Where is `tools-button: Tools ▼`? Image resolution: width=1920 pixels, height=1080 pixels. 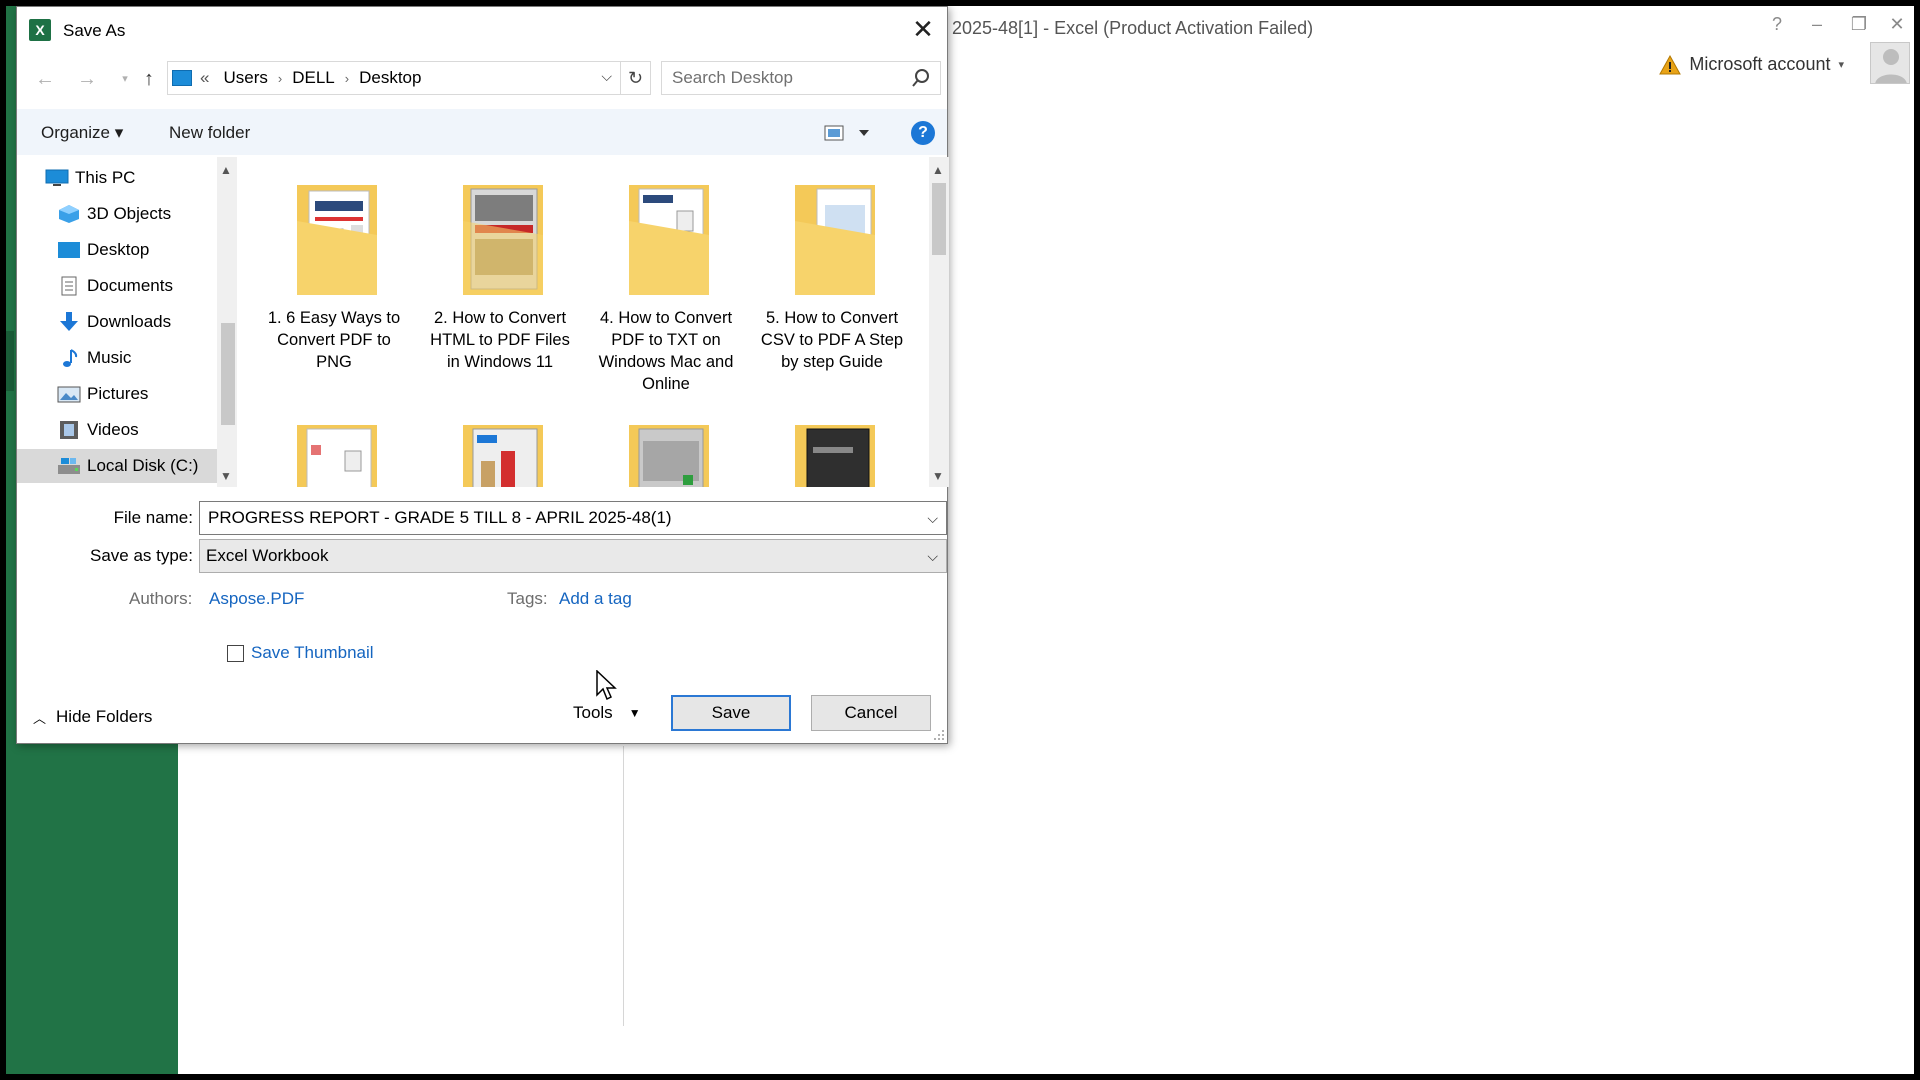 tools-button: Tools ▼ is located at coordinates (607, 713).